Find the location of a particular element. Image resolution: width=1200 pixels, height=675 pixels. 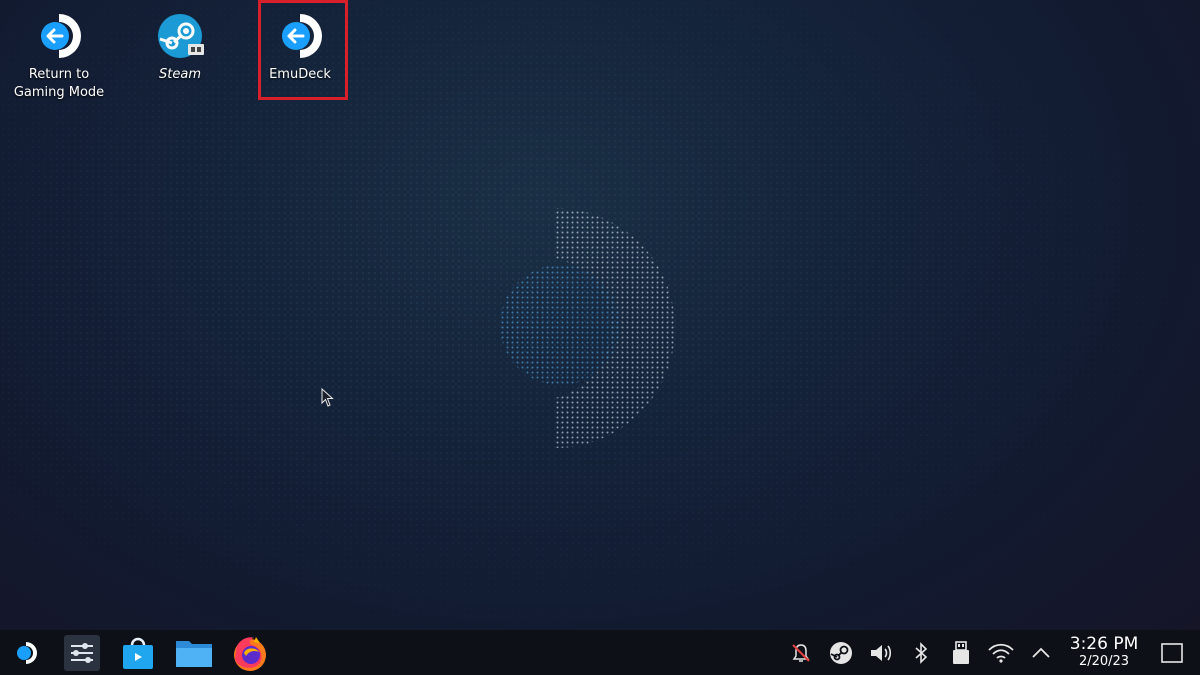

system-settings-icon is located at coordinates (82, 652).